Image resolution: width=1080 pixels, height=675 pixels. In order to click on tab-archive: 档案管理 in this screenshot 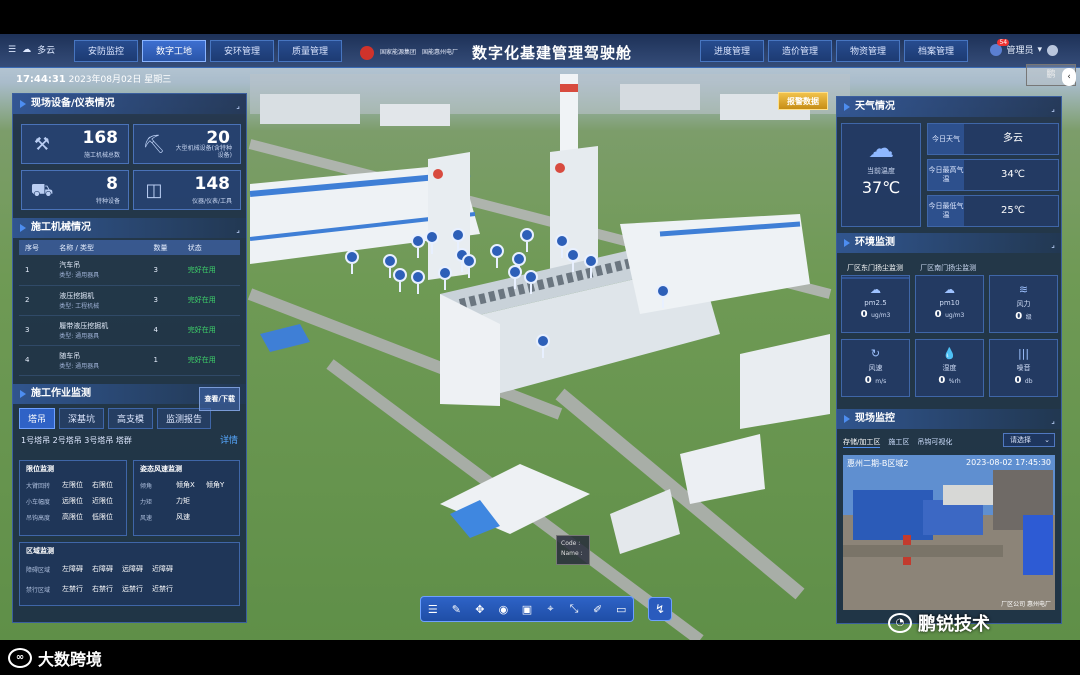, I will do `click(936, 51)`.